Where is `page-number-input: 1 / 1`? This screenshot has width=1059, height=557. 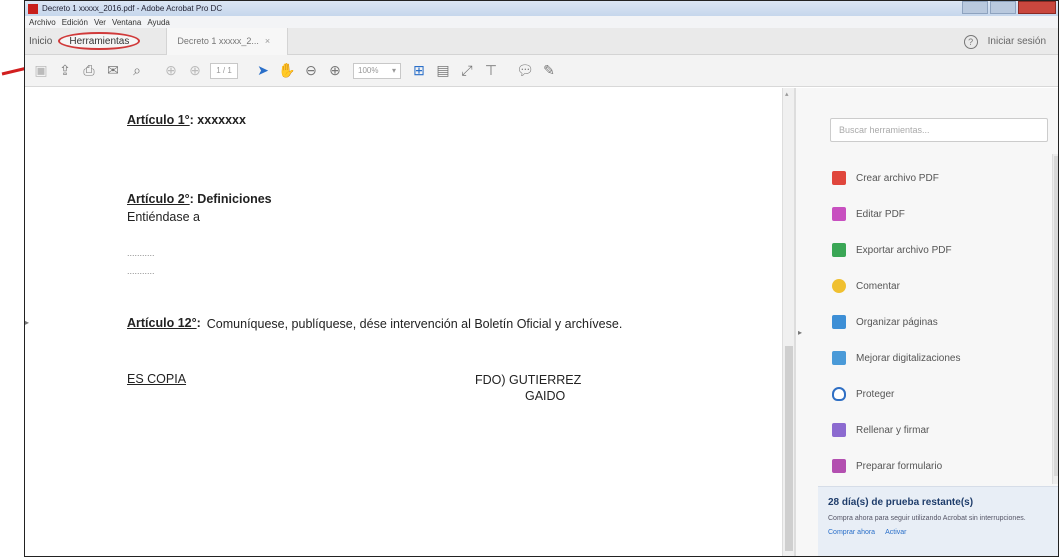 page-number-input: 1 / 1 is located at coordinates (224, 70).